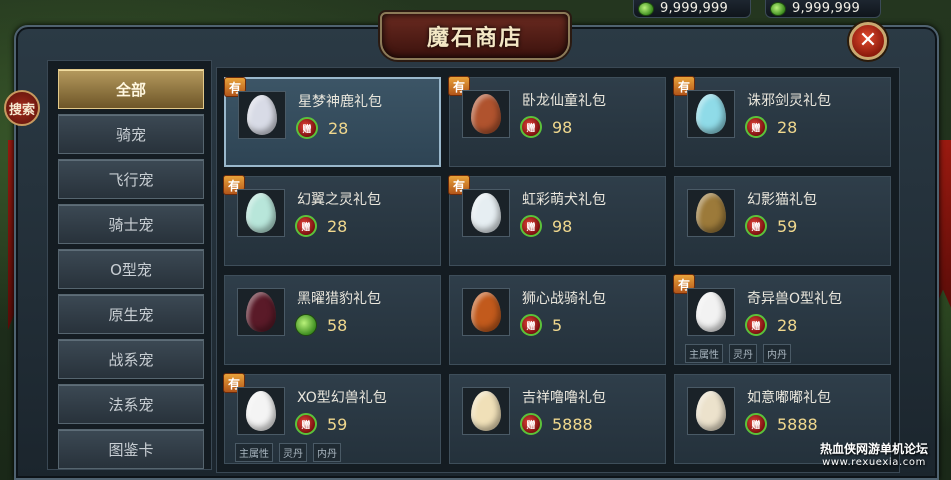  Describe the element at coordinates (339, 200) in the screenshot. I see `item-name: 幻翼之灵礼包` at that location.